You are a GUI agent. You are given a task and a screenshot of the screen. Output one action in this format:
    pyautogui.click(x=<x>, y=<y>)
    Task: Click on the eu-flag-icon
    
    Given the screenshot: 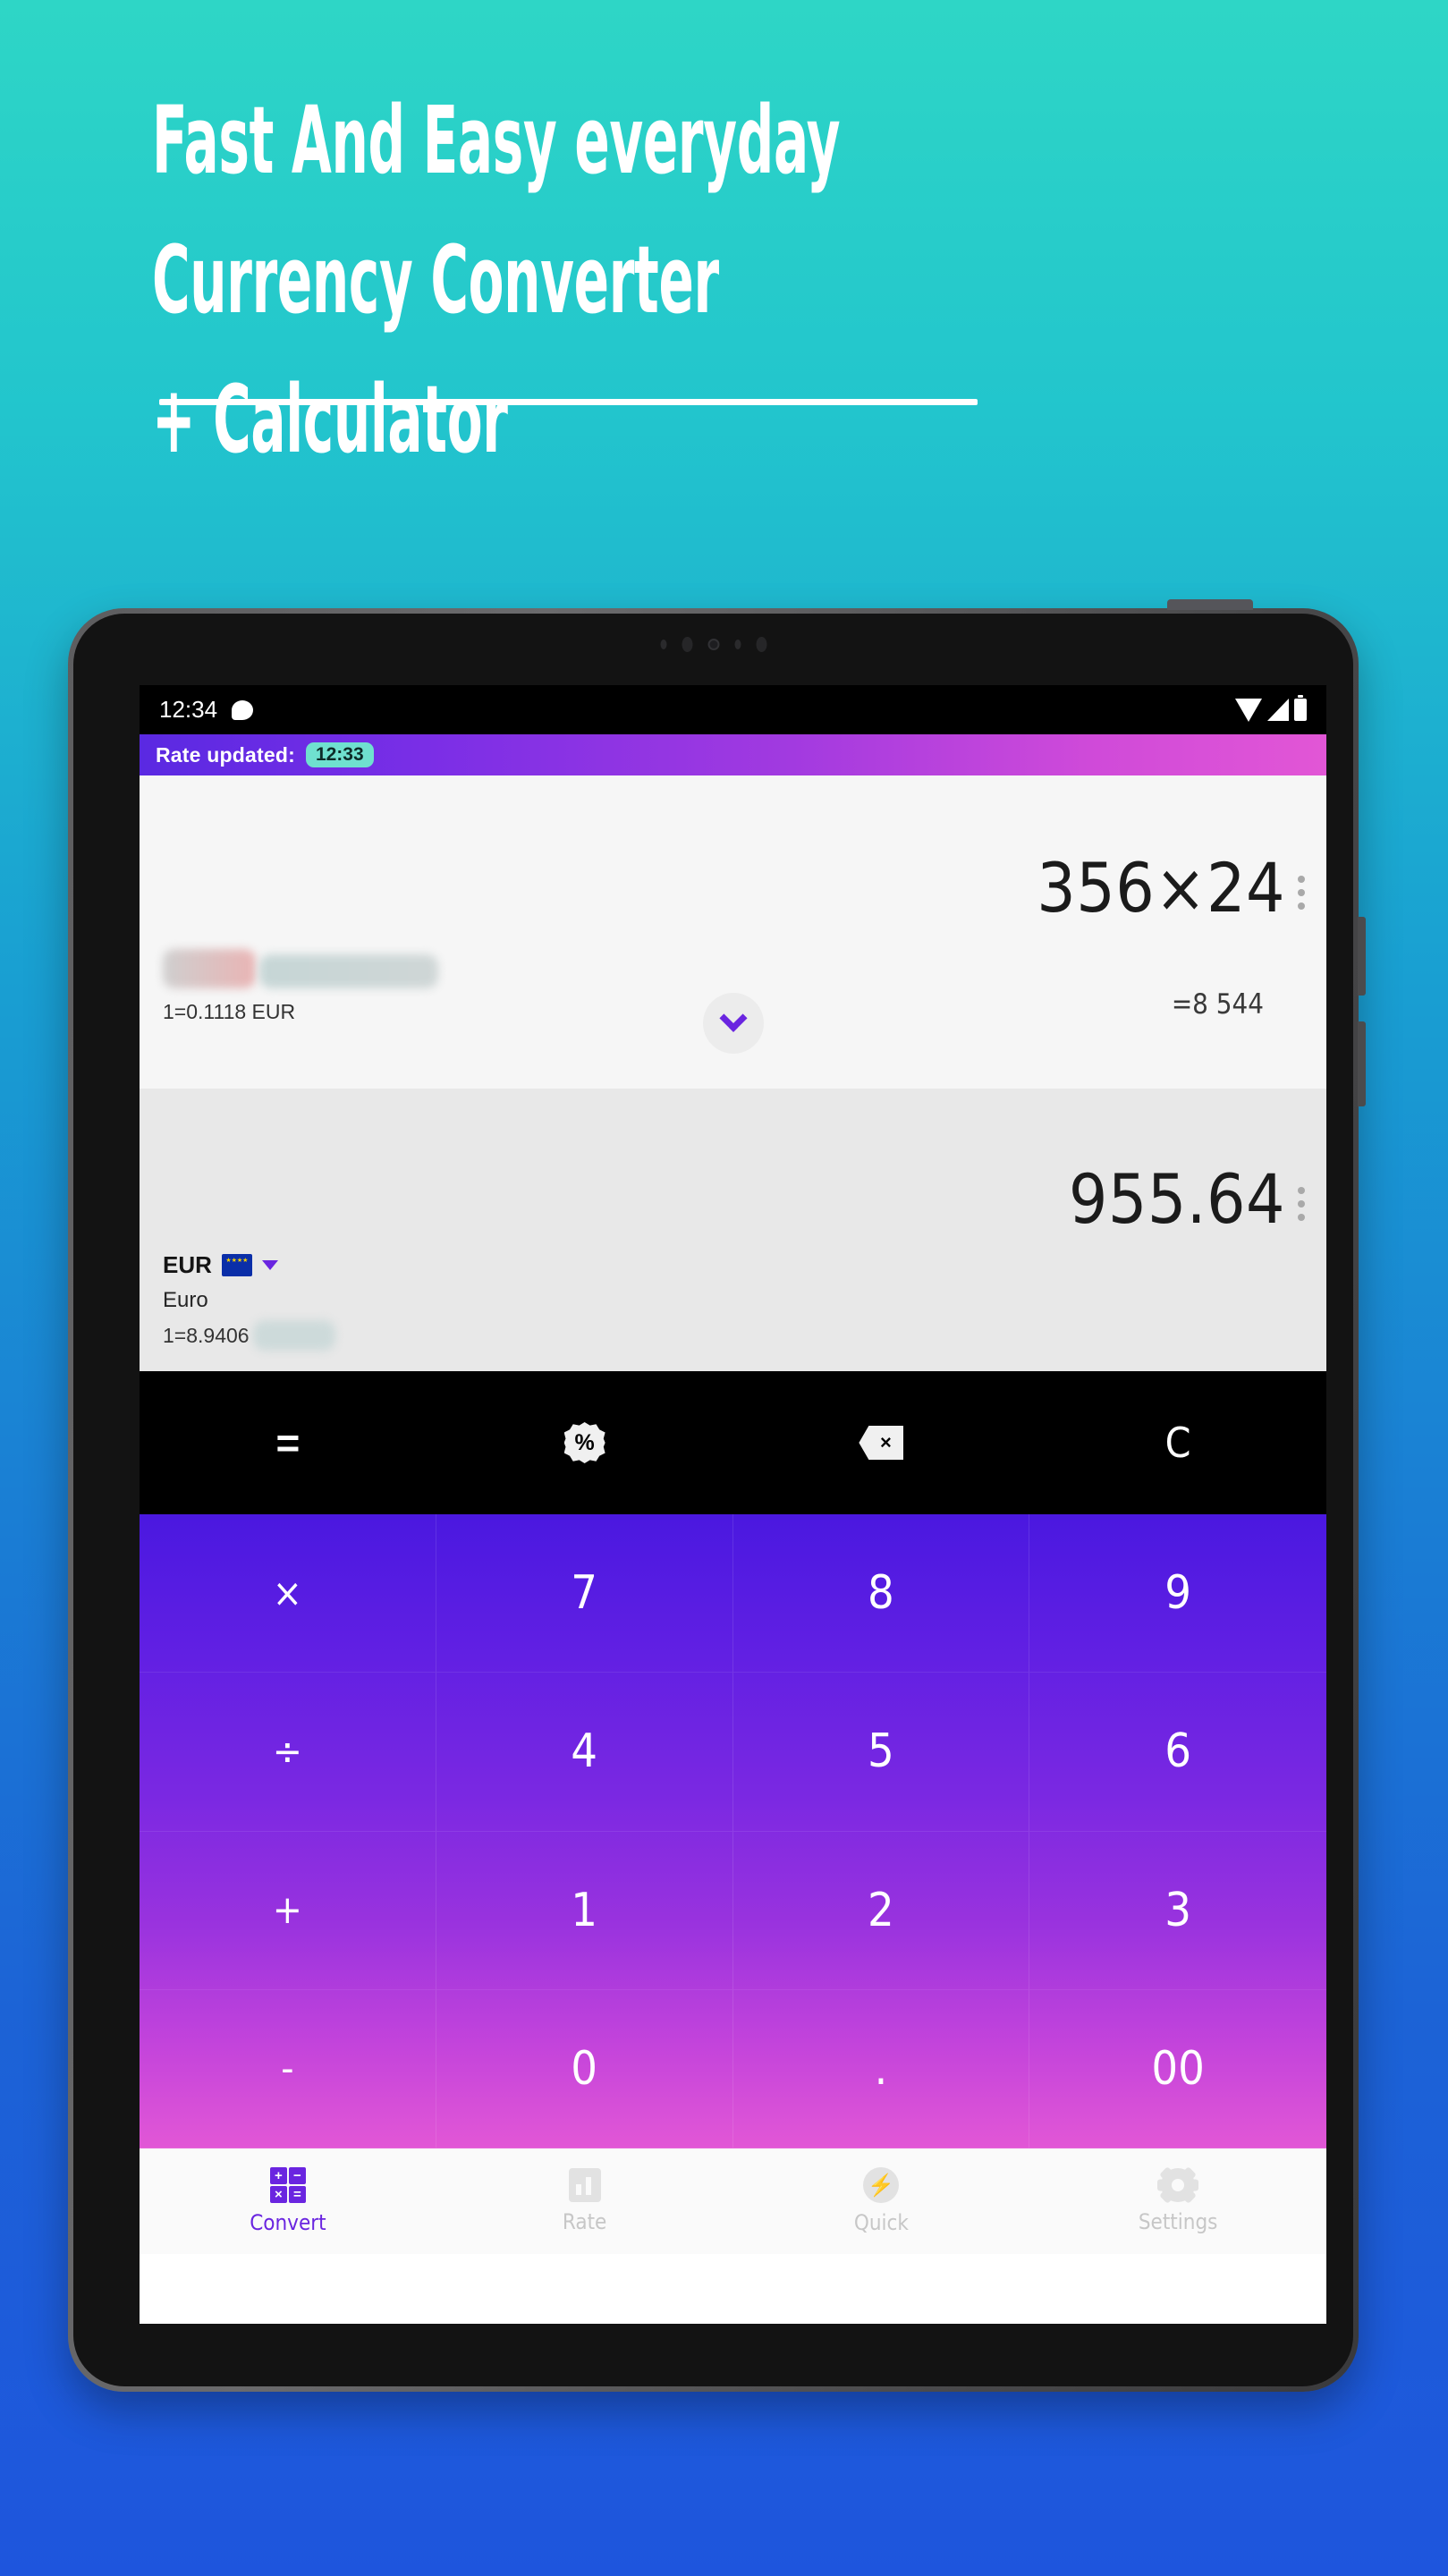 What is the action you would take?
    pyautogui.click(x=236, y=1265)
    